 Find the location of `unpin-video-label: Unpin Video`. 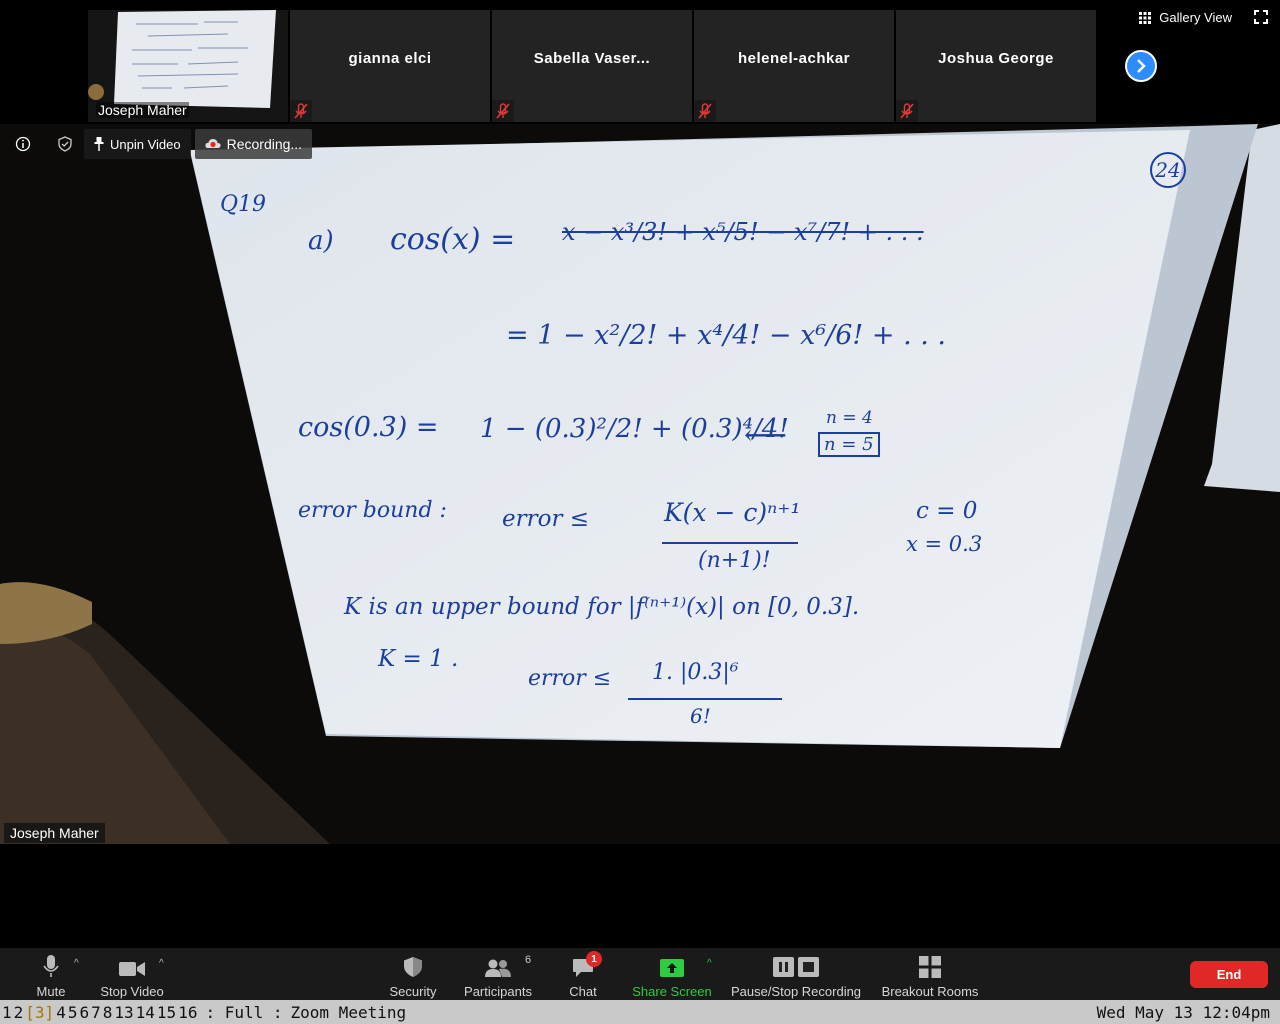

unpin-video-label: Unpin Video is located at coordinates (145, 144).